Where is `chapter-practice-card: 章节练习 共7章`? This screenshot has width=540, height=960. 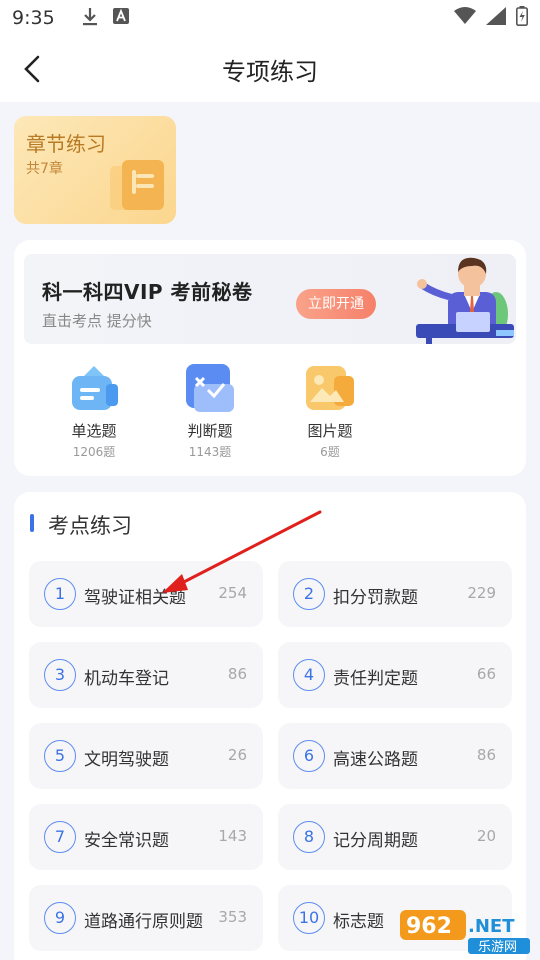 chapter-practice-card: 章节练习 共7章 is located at coordinates (95, 170).